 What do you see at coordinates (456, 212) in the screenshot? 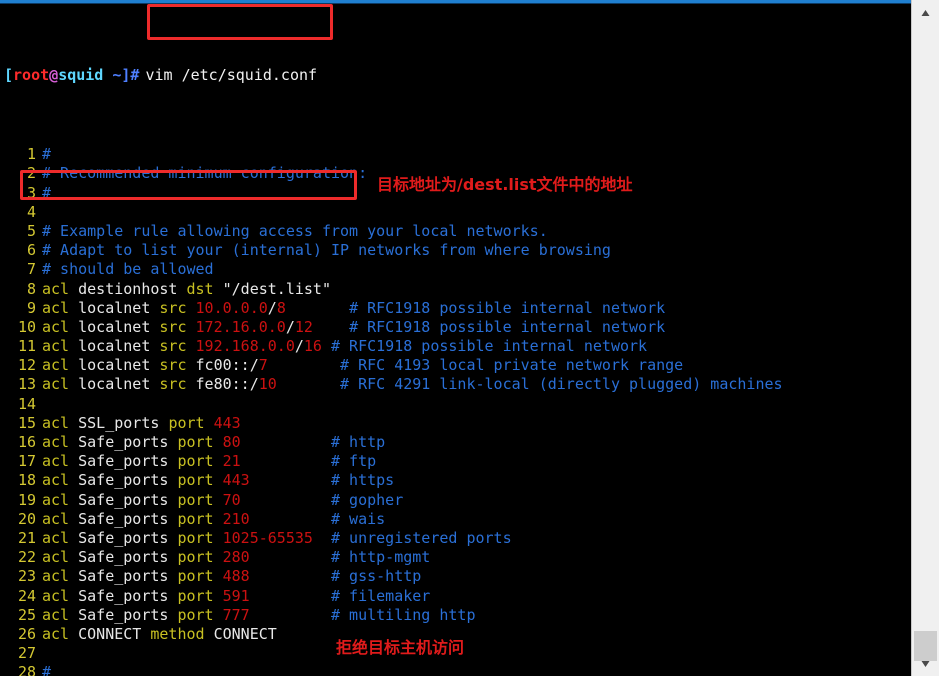
I see `code-line: 4` at bounding box center [456, 212].